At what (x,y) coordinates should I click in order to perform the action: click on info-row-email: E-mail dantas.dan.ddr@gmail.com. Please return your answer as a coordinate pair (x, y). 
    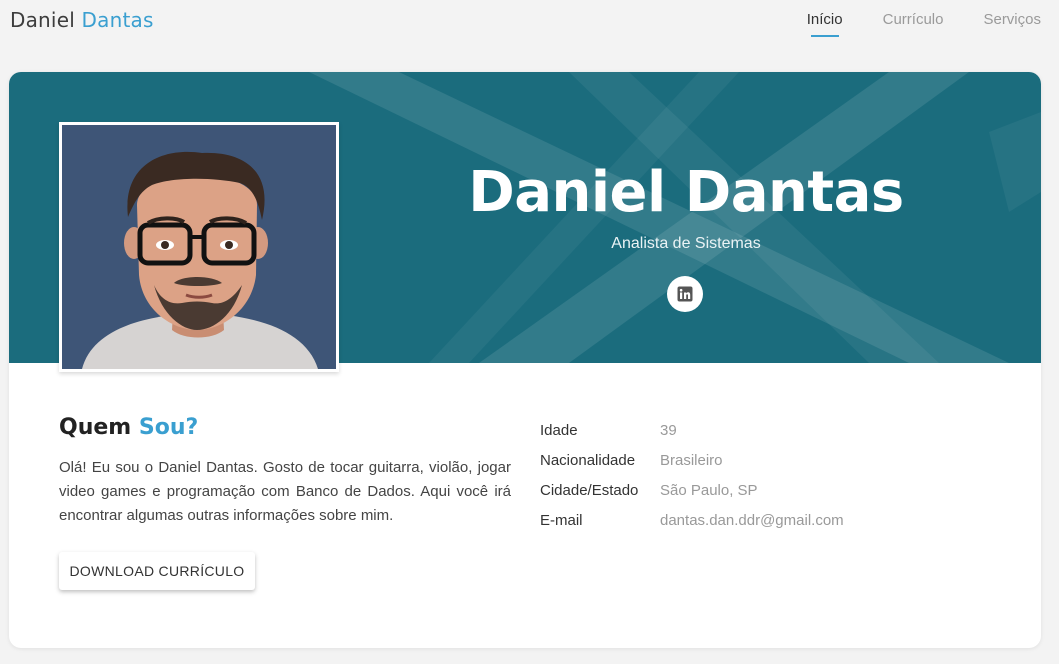
    Looking at the image, I should click on (692, 520).